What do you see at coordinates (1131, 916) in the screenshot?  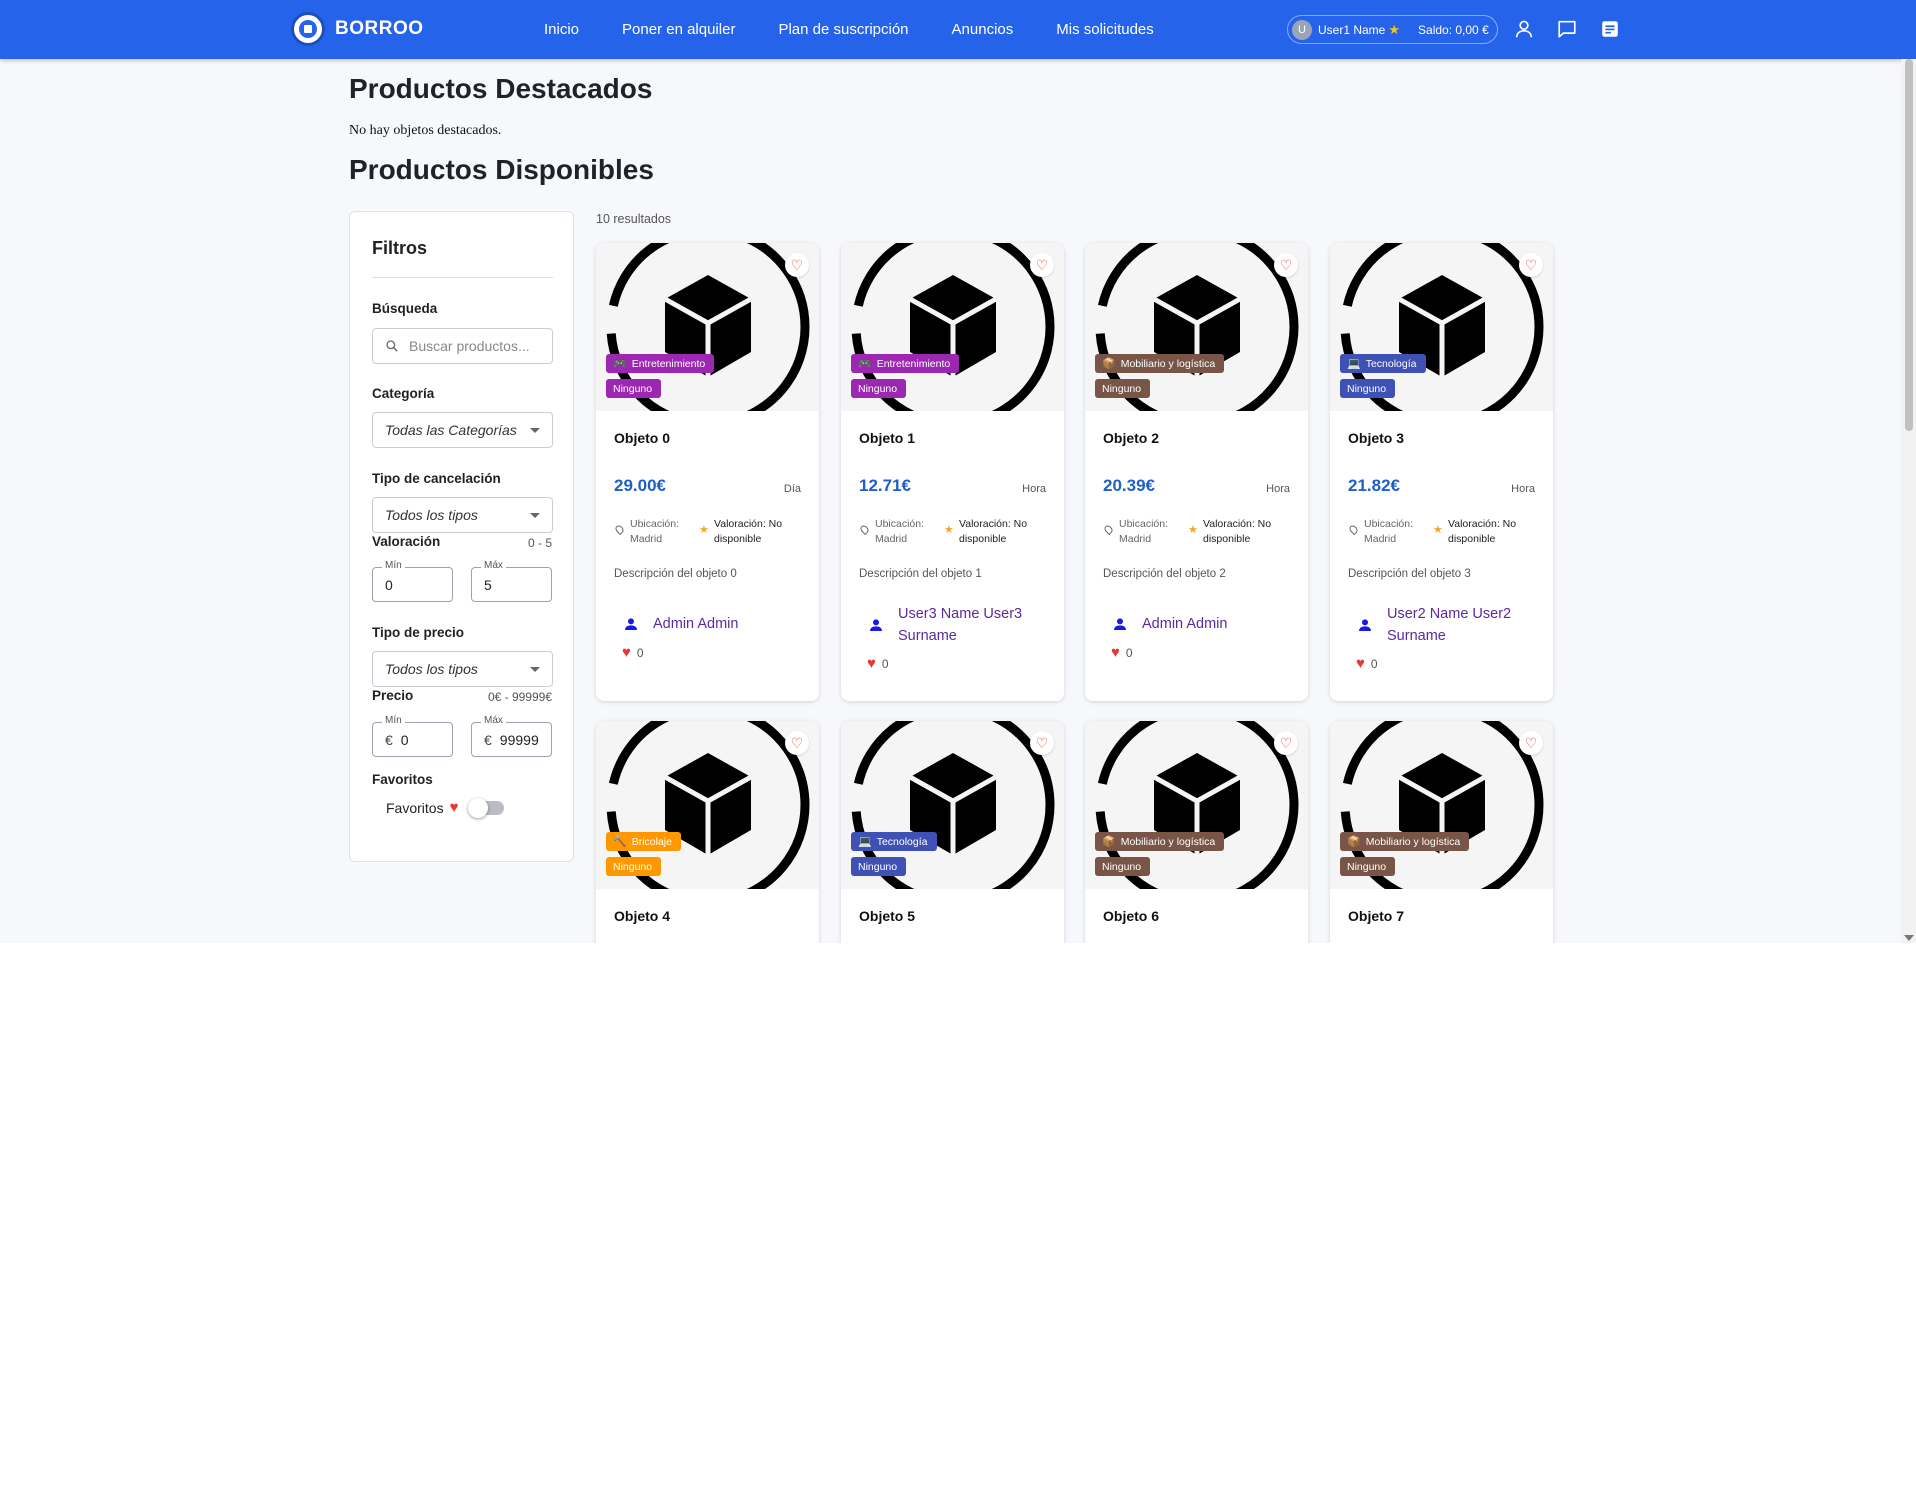 I see `product-title: Objeto 6` at bounding box center [1131, 916].